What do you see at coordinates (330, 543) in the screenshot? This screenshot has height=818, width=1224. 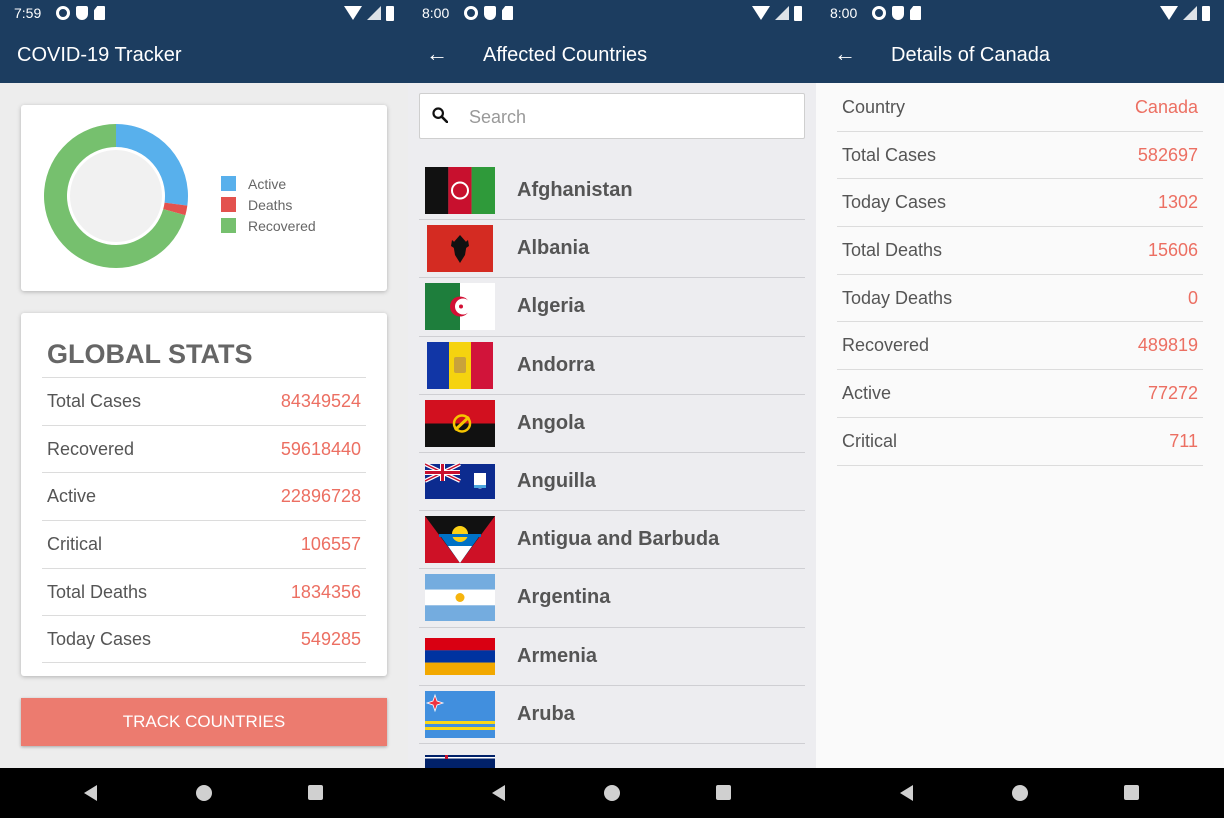 I see `stat-value: 106557` at bounding box center [330, 543].